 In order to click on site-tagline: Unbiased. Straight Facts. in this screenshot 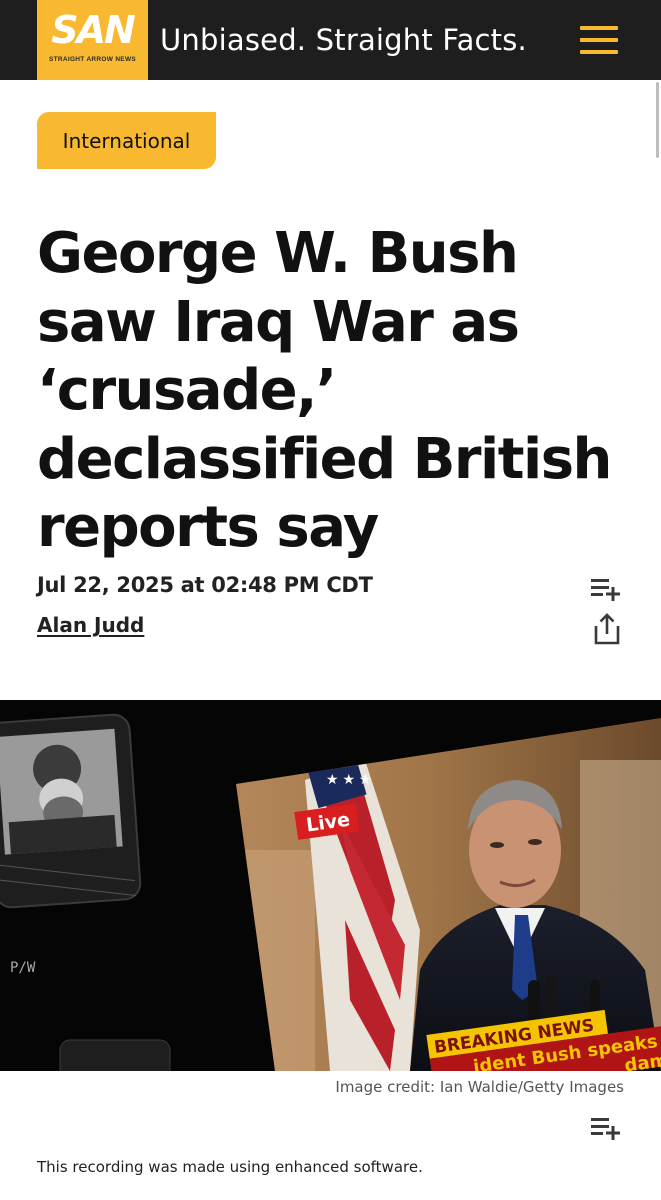, I will do `click(343, 40)`.